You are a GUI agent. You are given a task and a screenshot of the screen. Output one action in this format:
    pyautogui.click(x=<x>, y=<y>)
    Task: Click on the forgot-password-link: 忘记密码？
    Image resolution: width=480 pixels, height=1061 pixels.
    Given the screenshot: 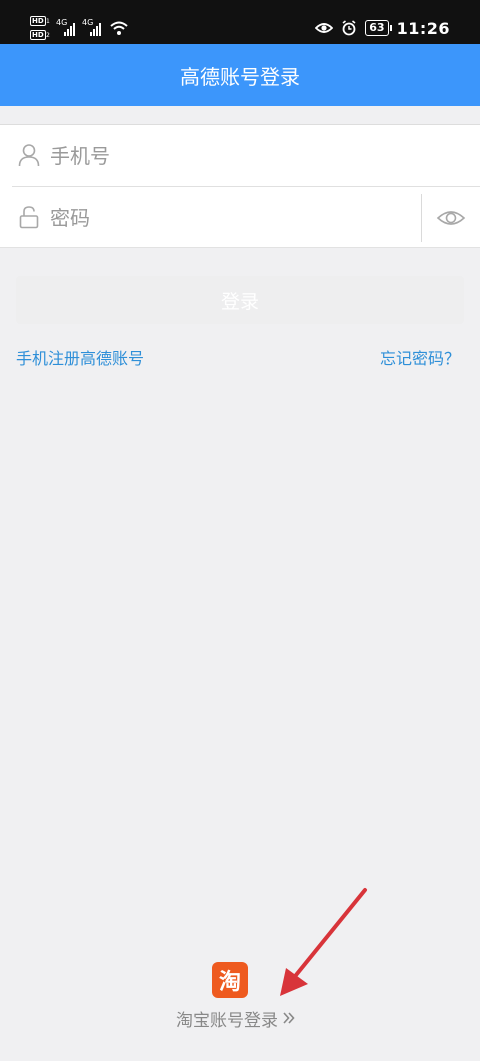 What is the action you would take?
    pyautogui.click(x=420, y=357)
    